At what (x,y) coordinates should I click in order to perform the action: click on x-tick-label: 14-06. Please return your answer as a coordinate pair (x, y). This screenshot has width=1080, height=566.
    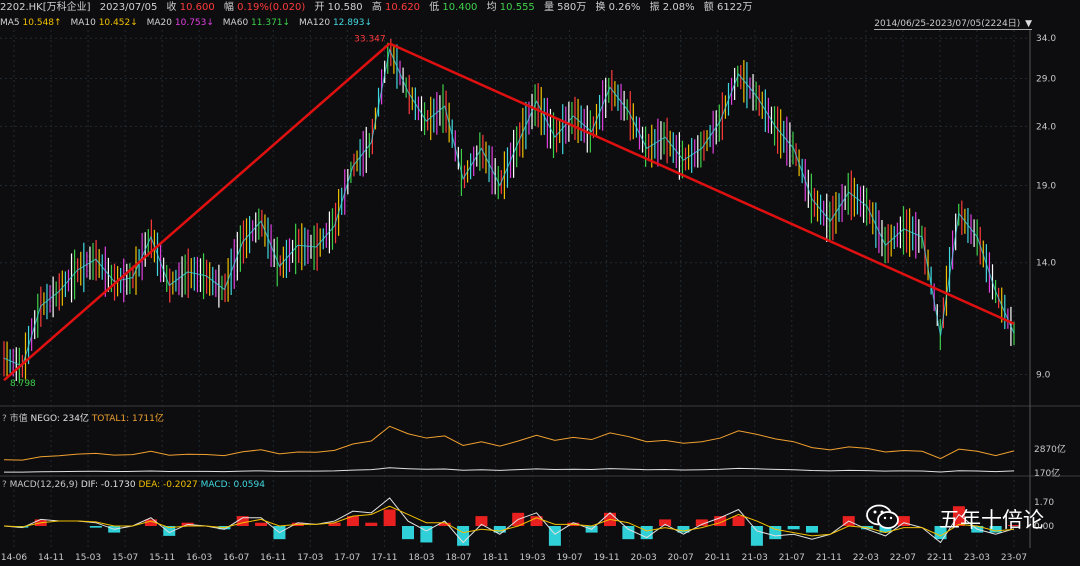
    Looking at the image, I should click on (14, 558).